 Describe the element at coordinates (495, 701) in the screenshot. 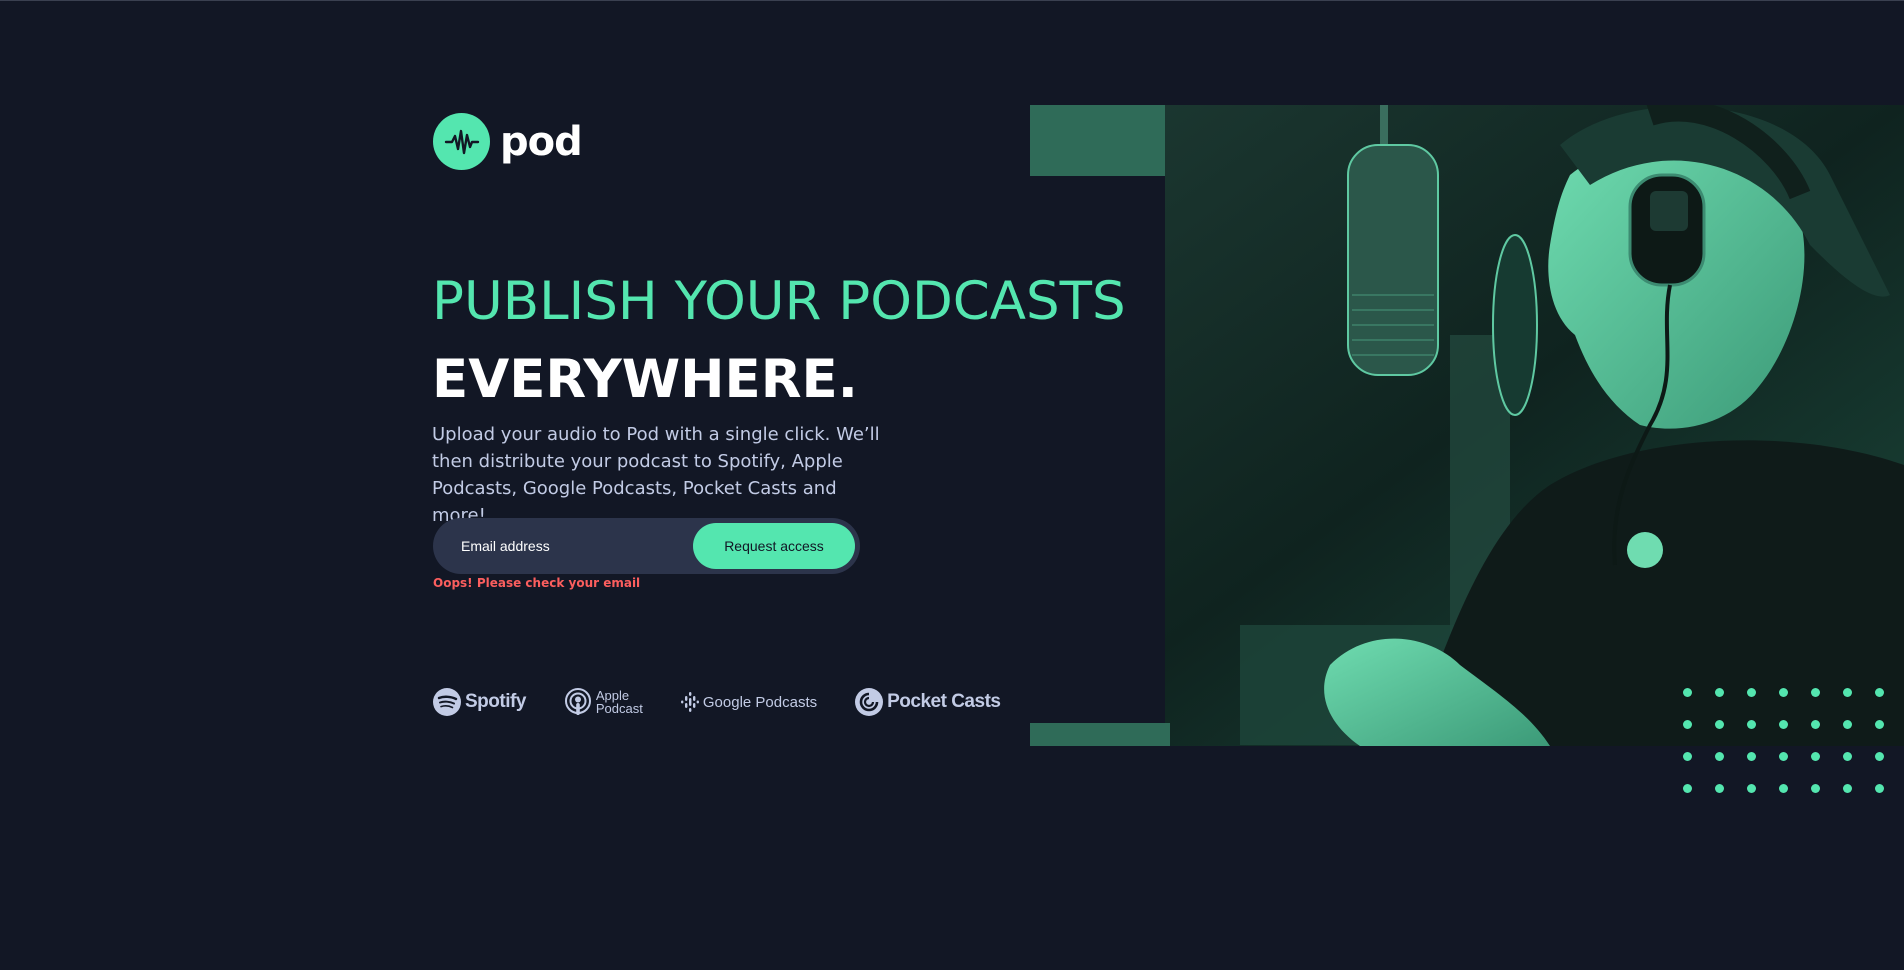

I see `platform-label: Spotify` at that location.